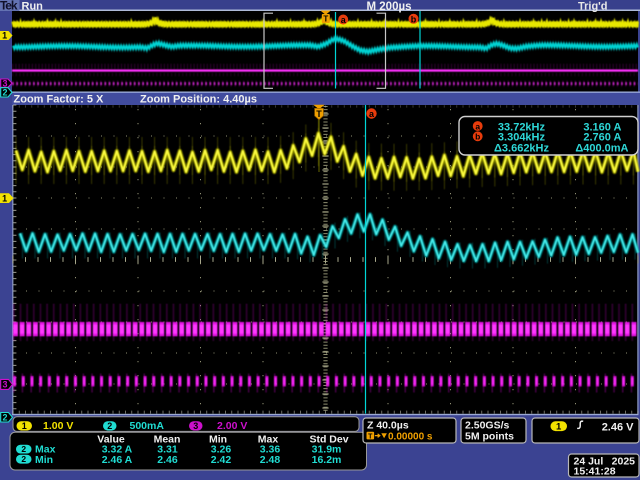  I want to click on svg-text: 16.2m, so click(327, 460).